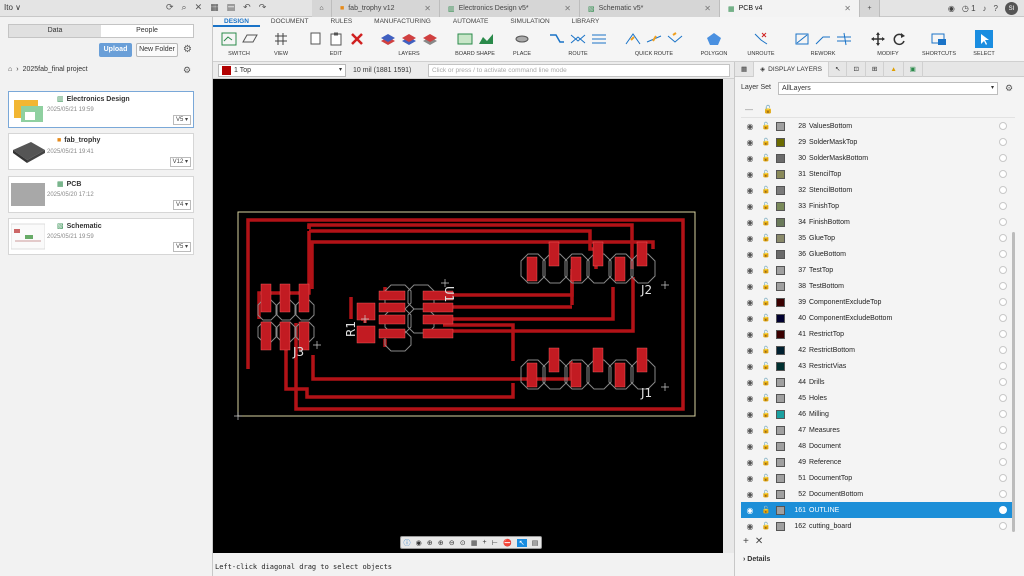  I want to click on quick-route-group: QUICK ROUTE, so click(654, 44).